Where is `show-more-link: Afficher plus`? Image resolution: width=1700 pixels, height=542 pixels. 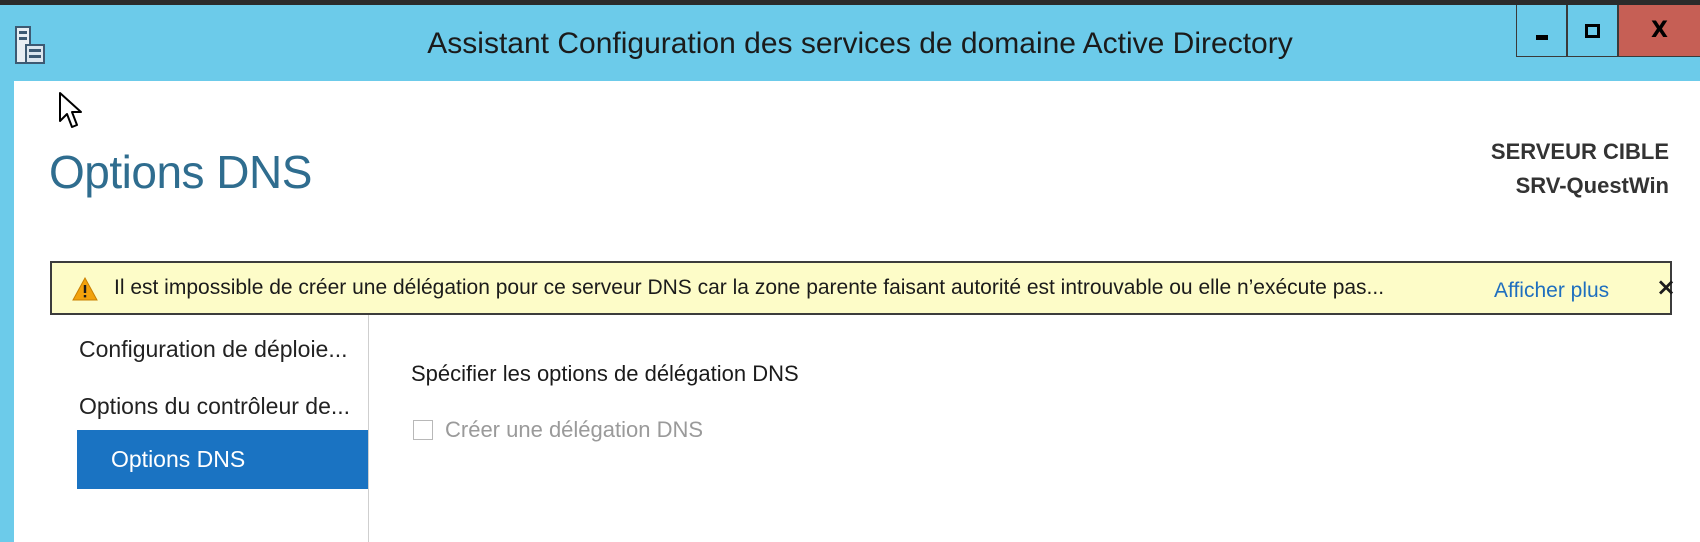 show-more-link: Afficher plus is located at coordinates (1551, 291).